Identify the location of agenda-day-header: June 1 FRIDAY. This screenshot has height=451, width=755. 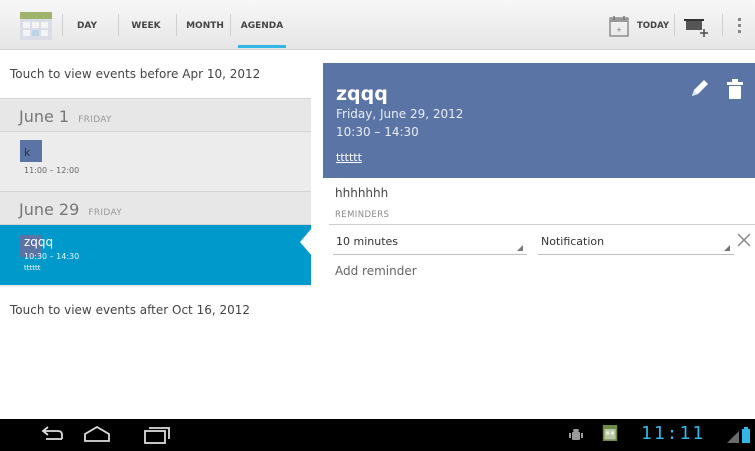
(155, 115).